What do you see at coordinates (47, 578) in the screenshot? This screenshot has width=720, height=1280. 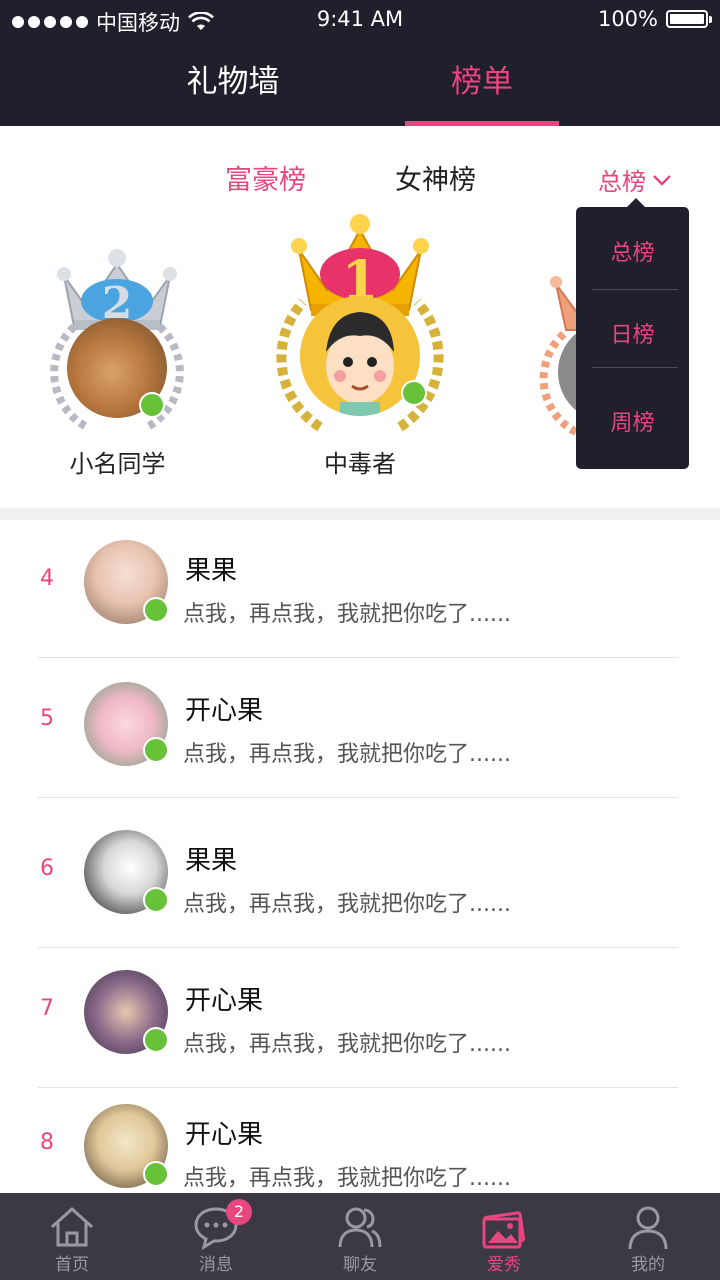 I see `rank-number: 4` at bounding box center [47, 578].